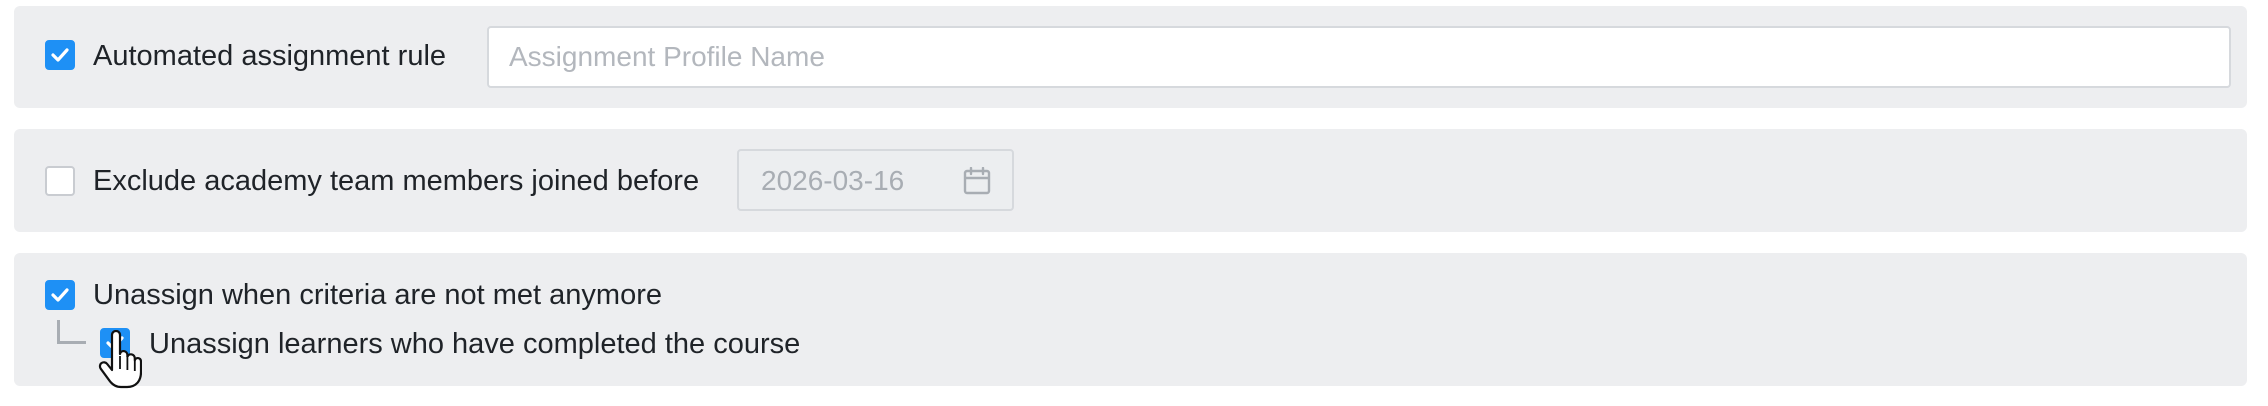 The width and height of the screenshot is (2268, 406). What do you see at coordinates (71, 332) in the screenshot?
I see `tree-connector-line` at bounding box center [71, 332].